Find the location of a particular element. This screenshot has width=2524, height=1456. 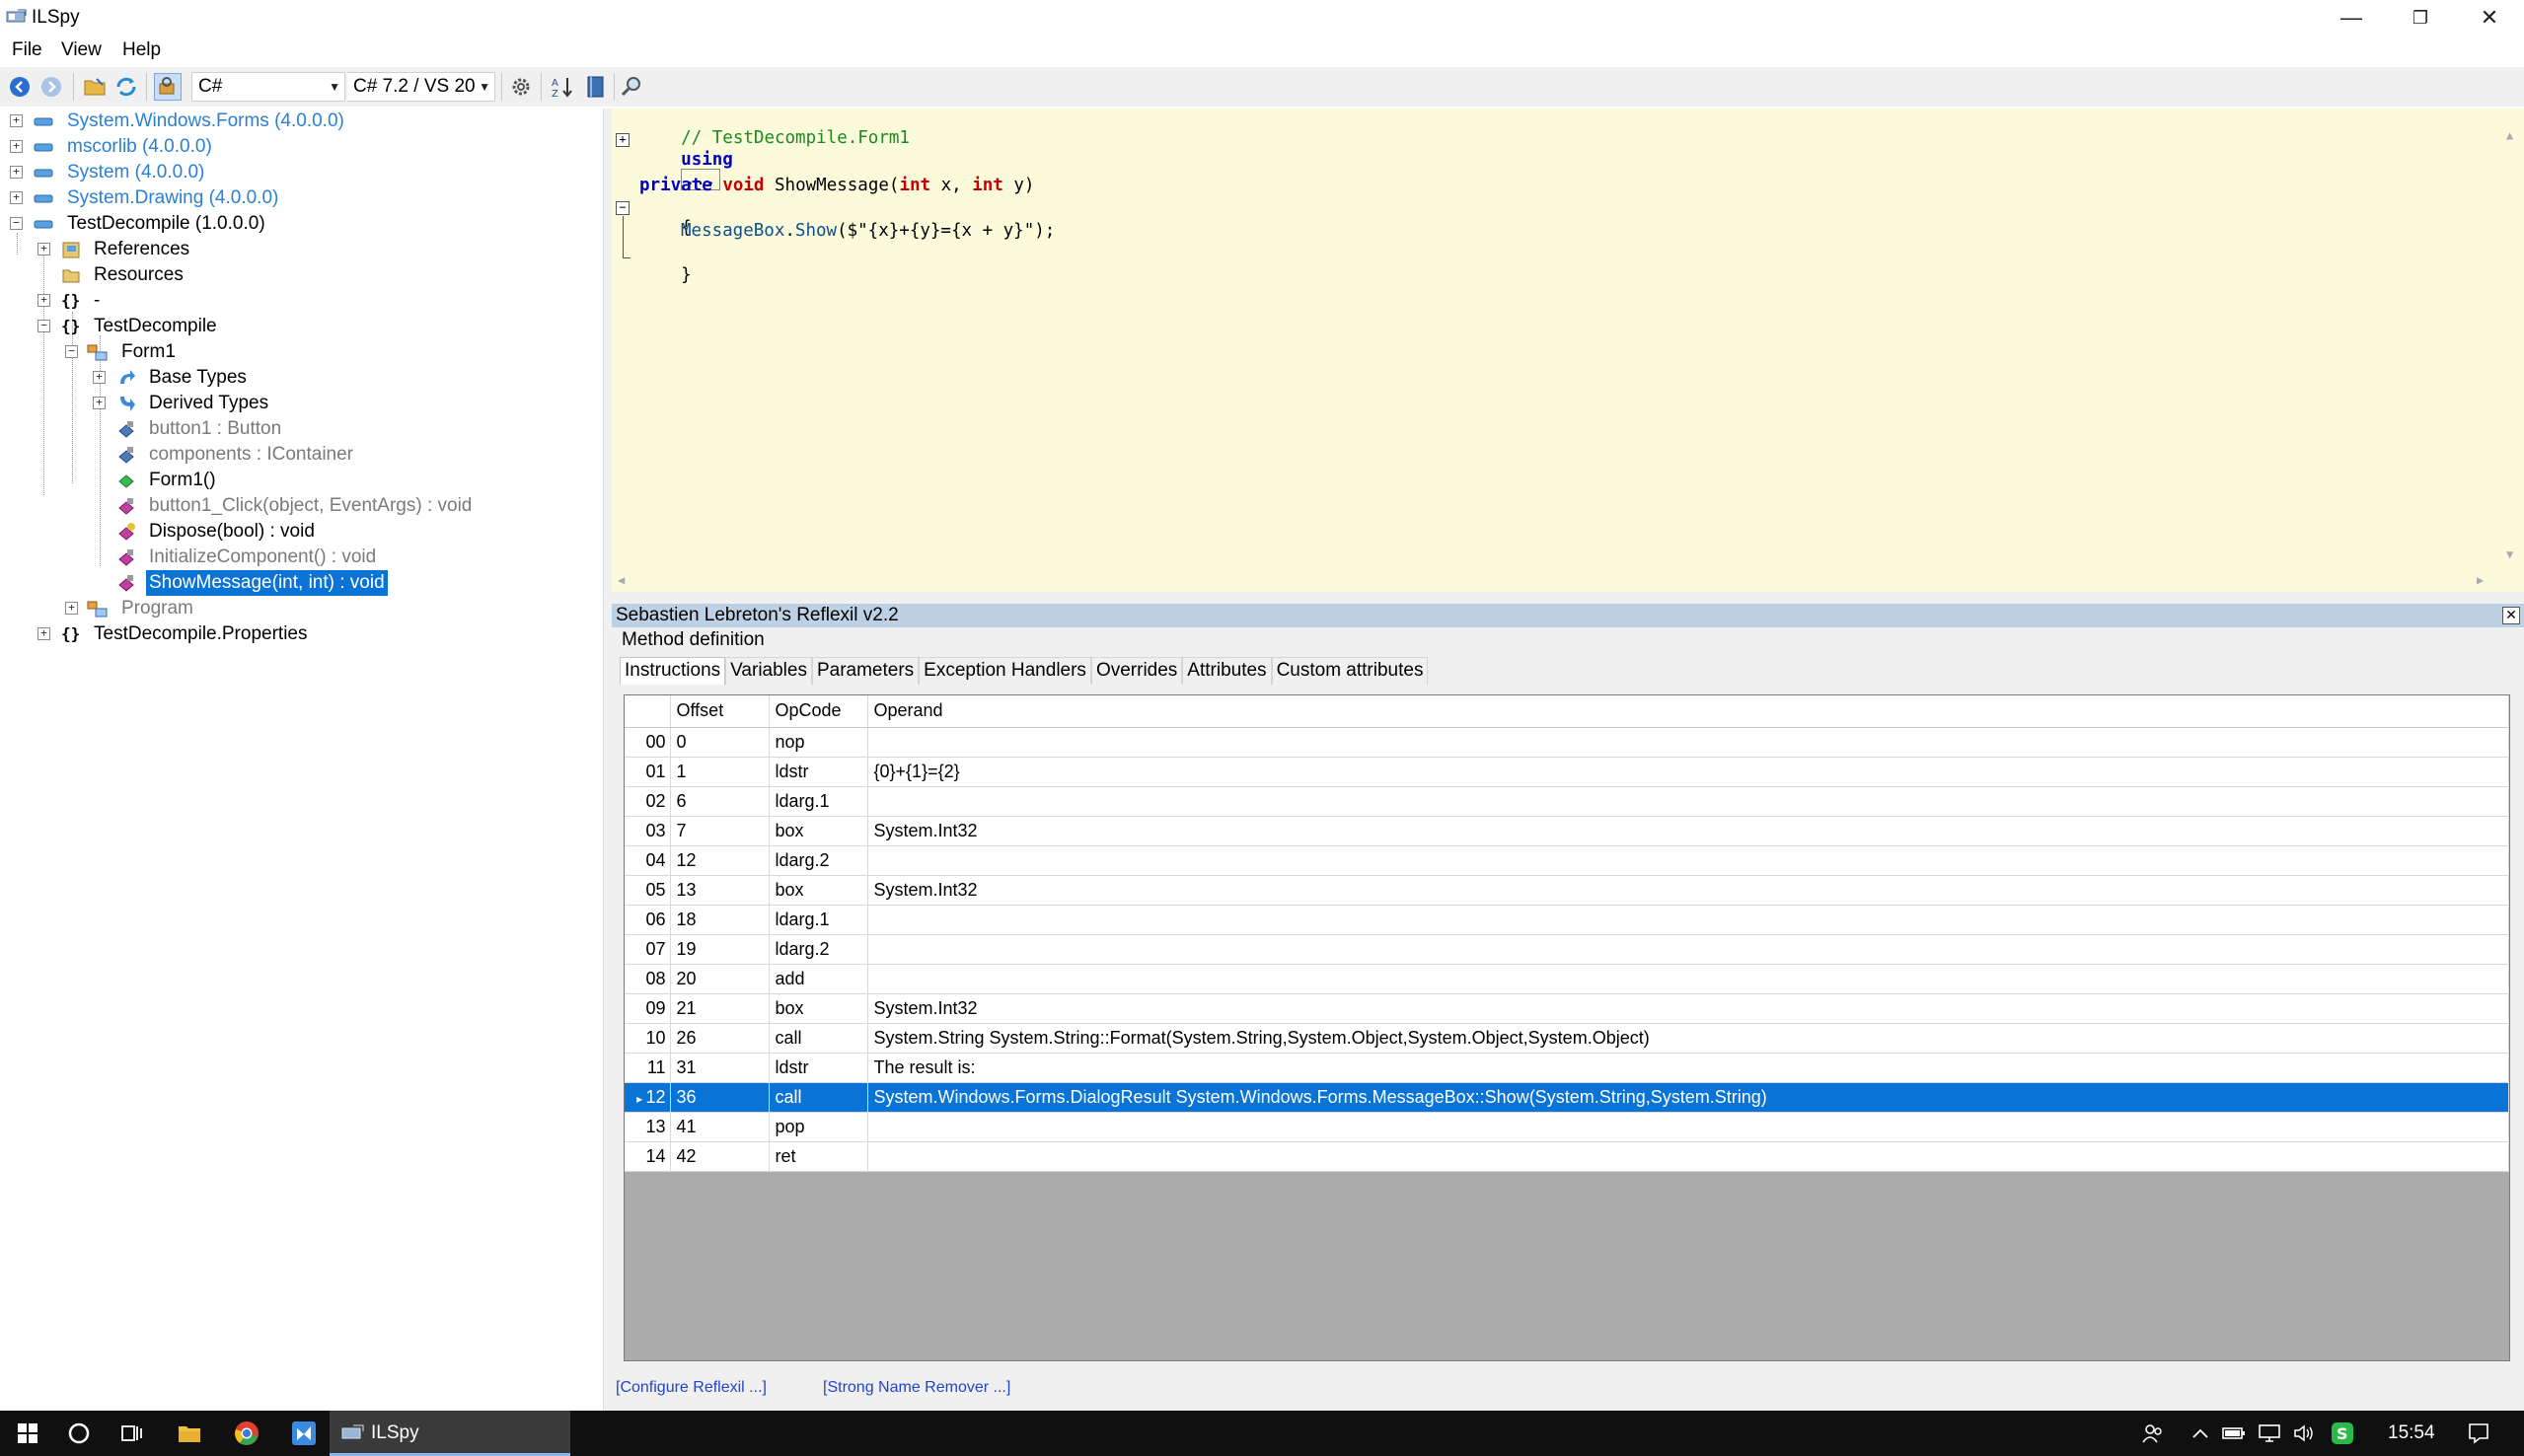

table-row: 11 31 ldstr The result is: is located at coordinates (1567, 1068).